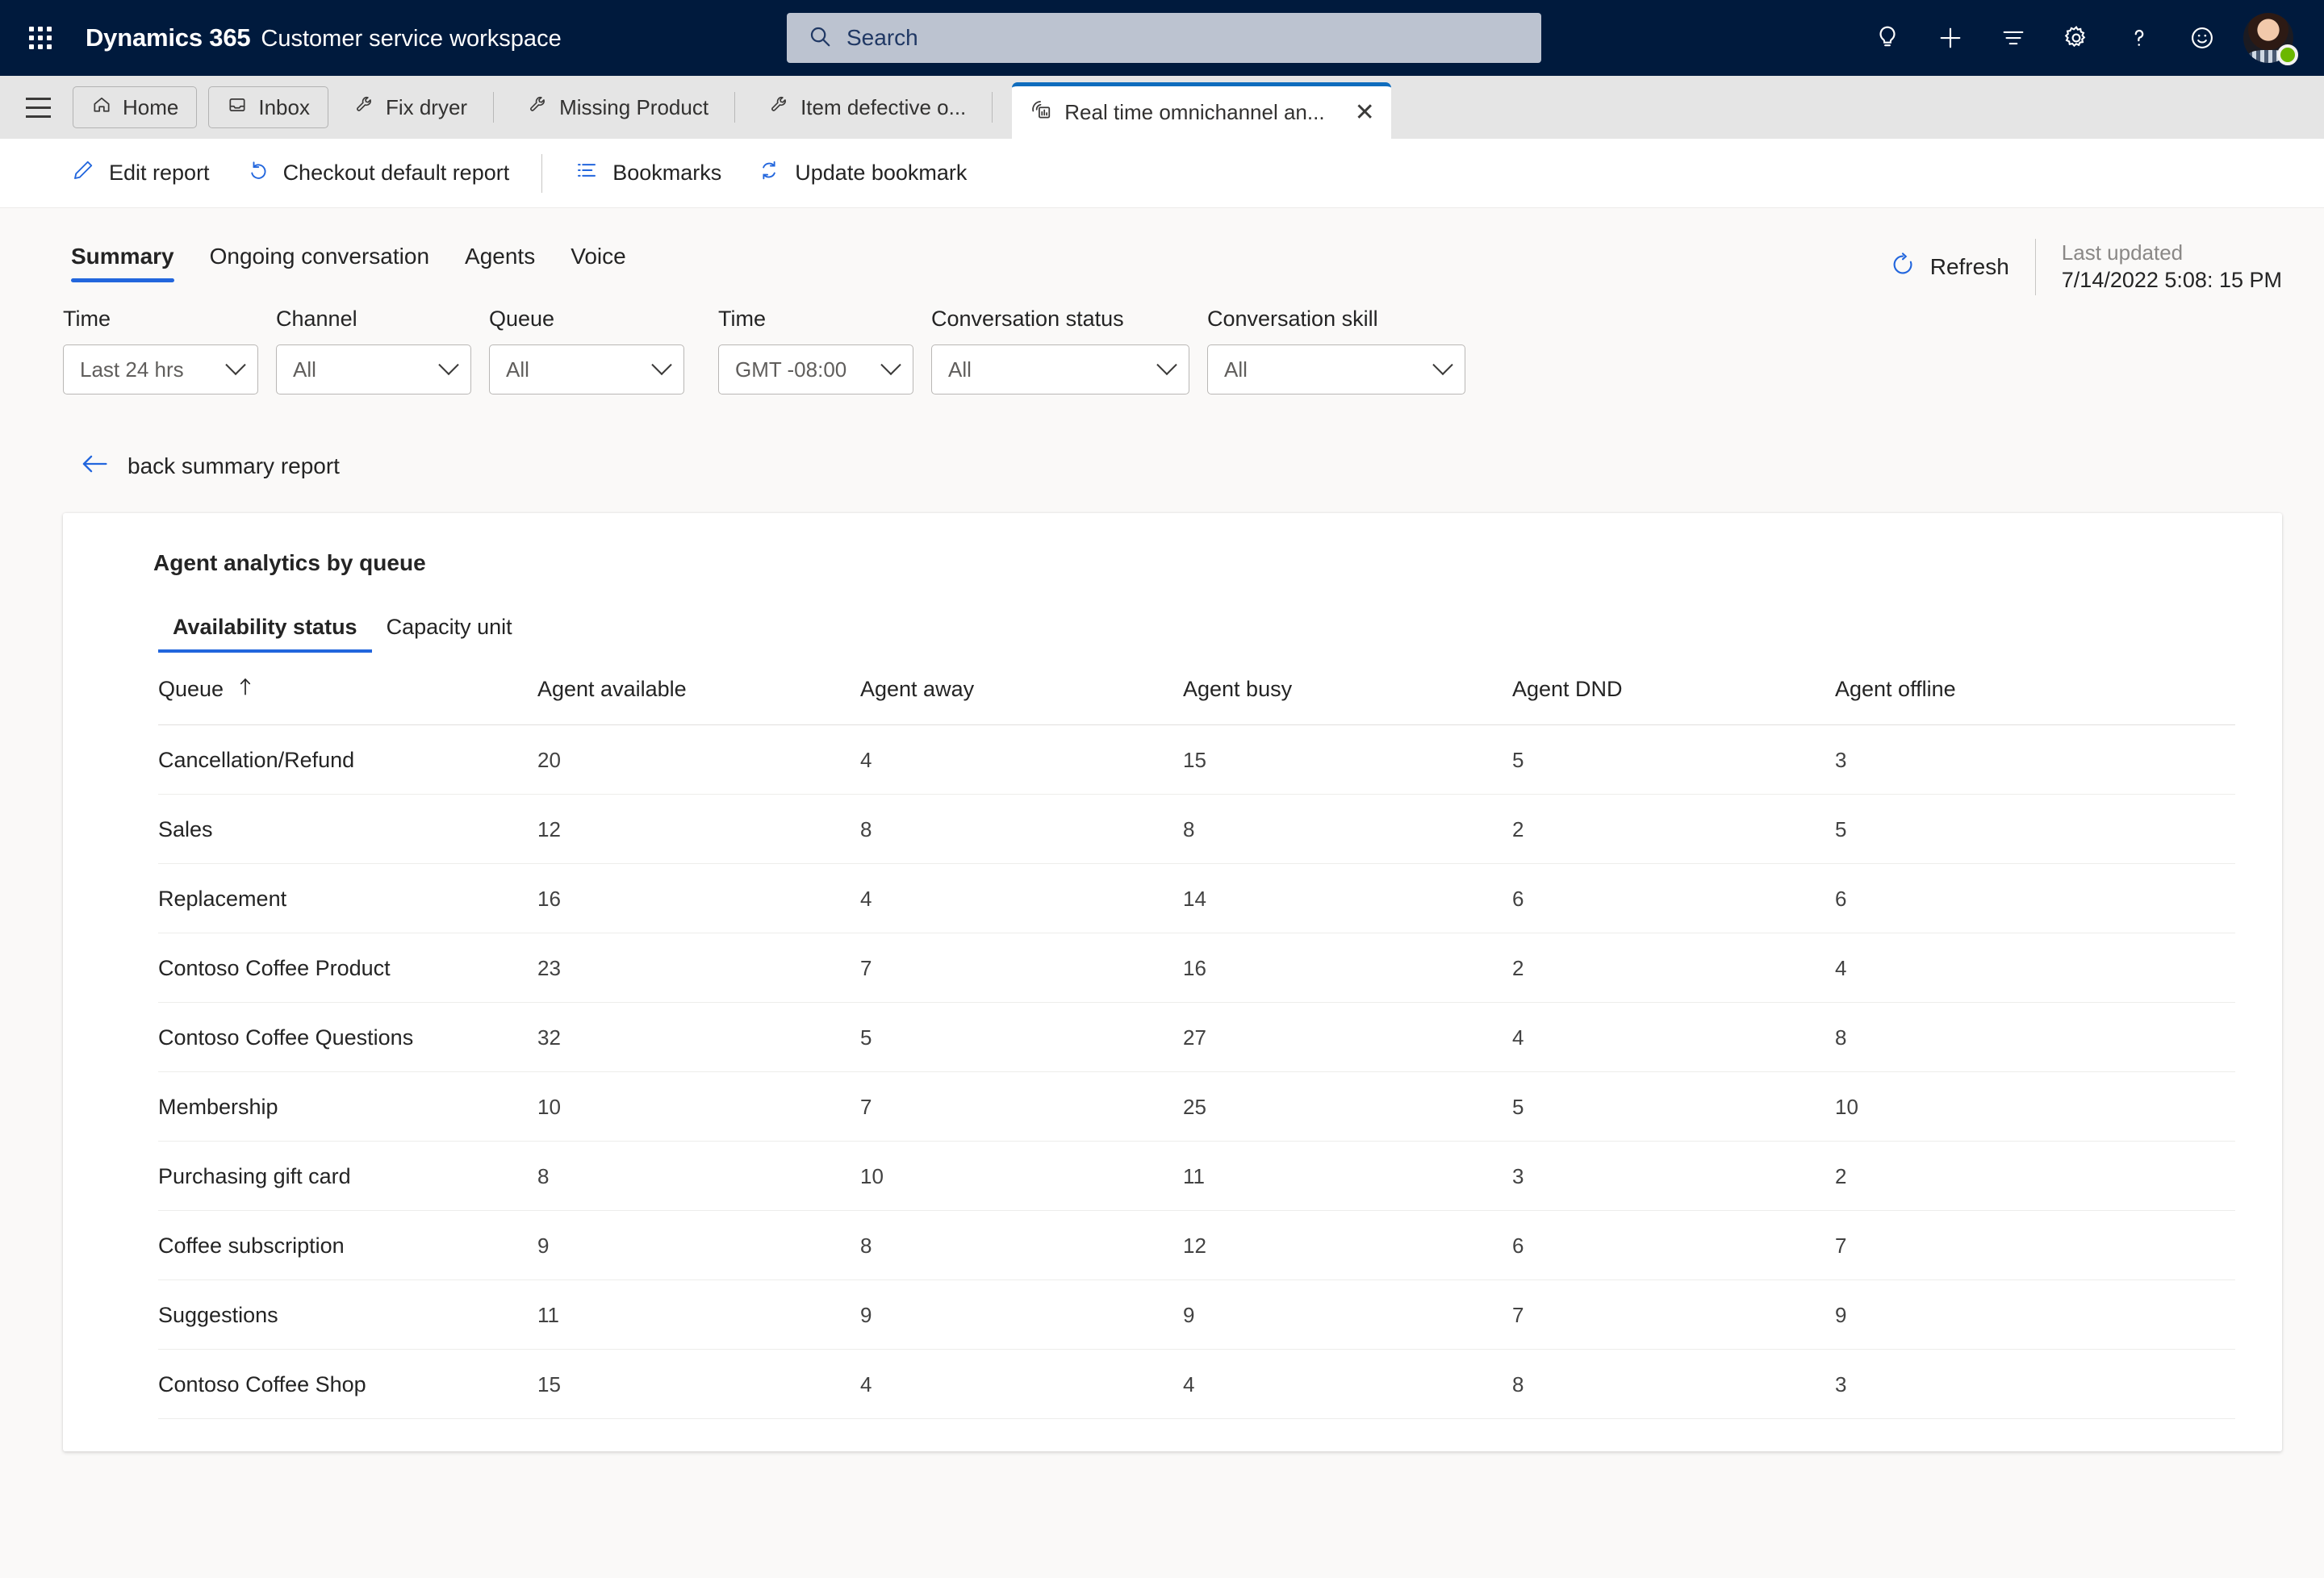  Describe the element at coordinates (1673, 829) in the screenshot. I see `cell-metric: 2` at that location.